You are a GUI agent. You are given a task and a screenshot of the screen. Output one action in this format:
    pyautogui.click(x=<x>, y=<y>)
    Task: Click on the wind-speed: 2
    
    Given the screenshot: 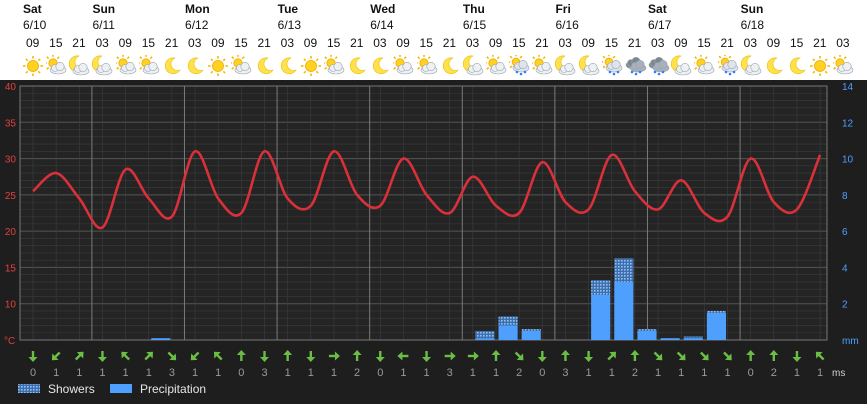 What is the action you would take?
    pyautogui.click(x=635, y=373)
    